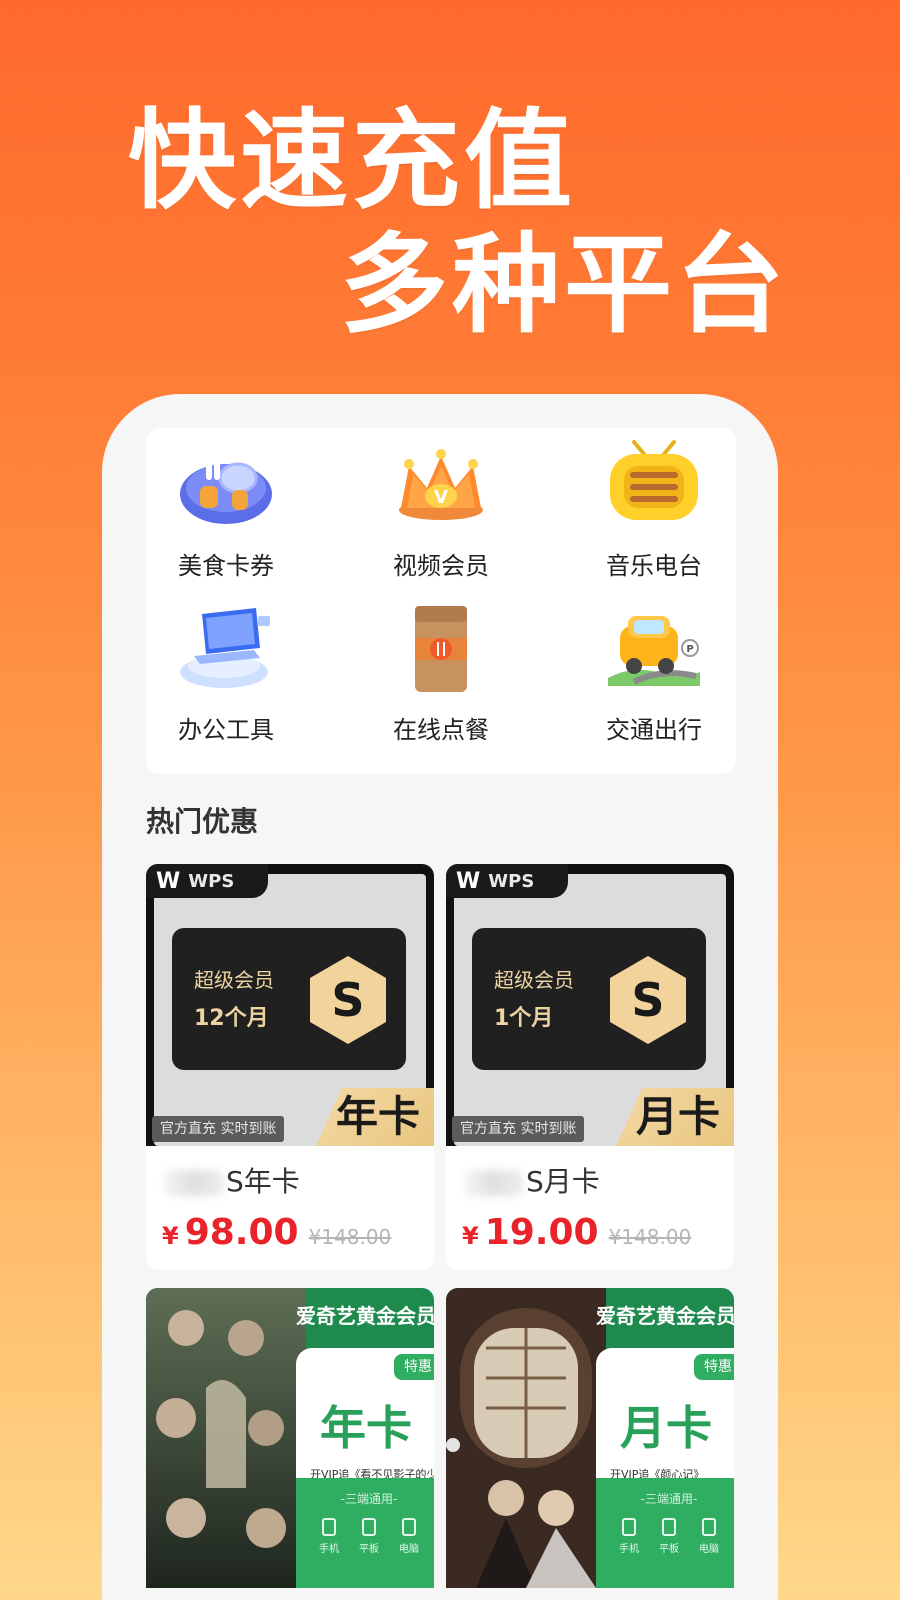 Image resolution: width=900 pixels, height=1600 pixels. I want to click on office-laptop-icon, so click(226, 650).